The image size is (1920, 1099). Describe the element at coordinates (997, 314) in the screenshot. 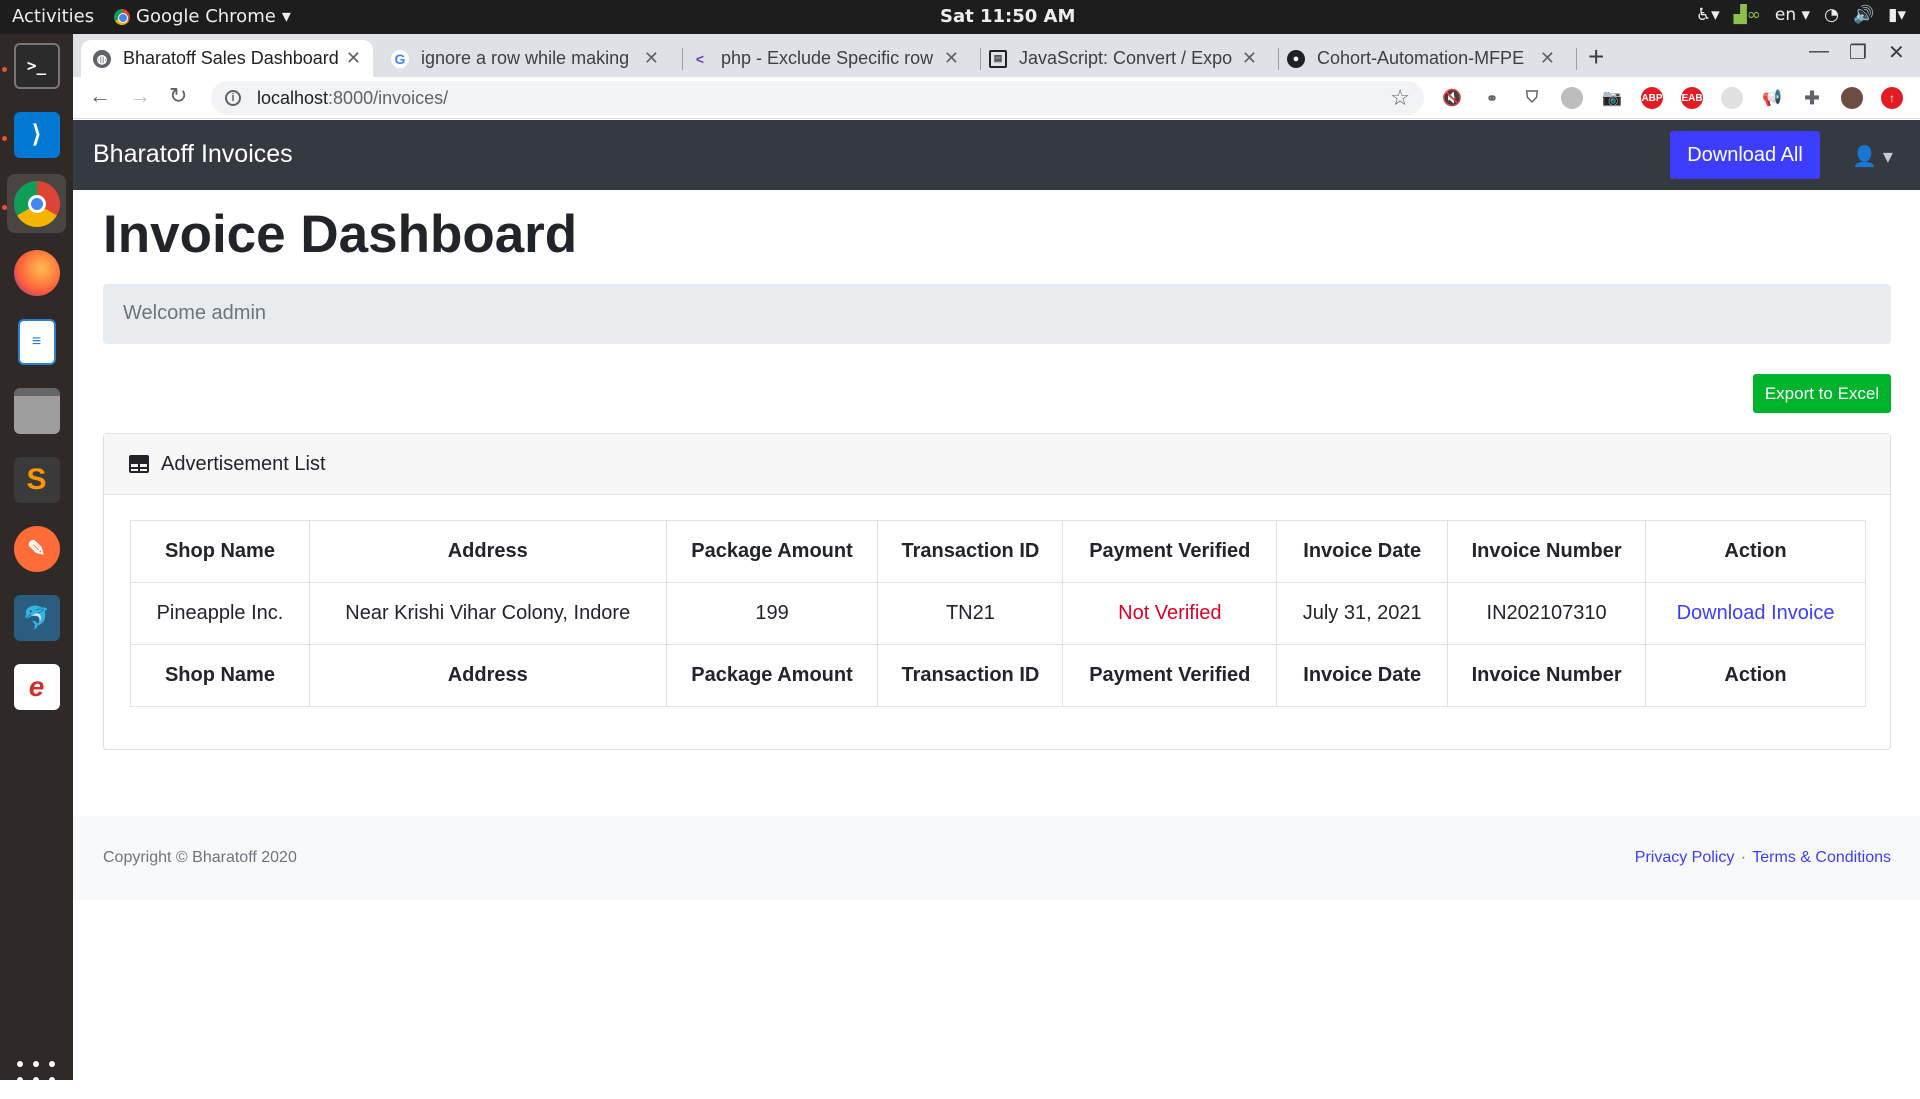

I see `welcome-banner: Welcome admin` at that location.